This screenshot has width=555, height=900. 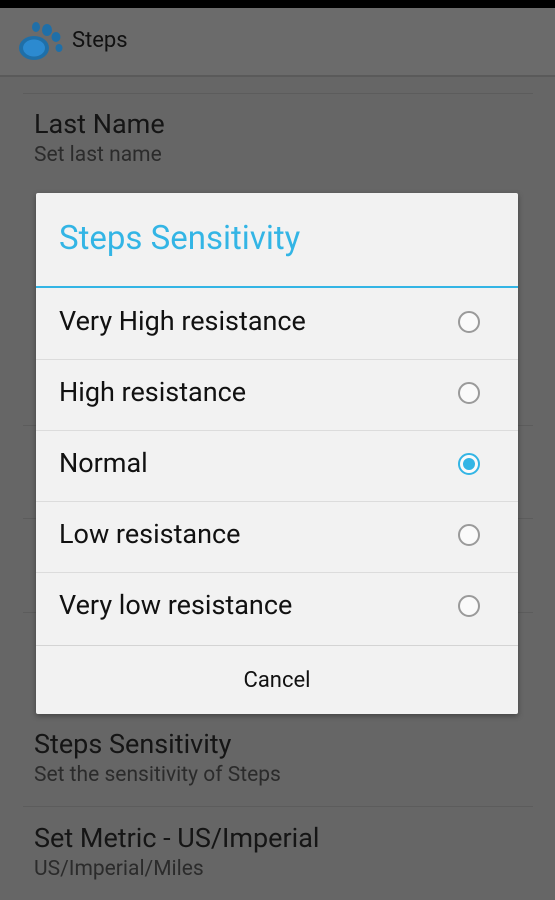 I want to click on setting-summary: US/Imperial/Miles, so click(x=119, y=869).